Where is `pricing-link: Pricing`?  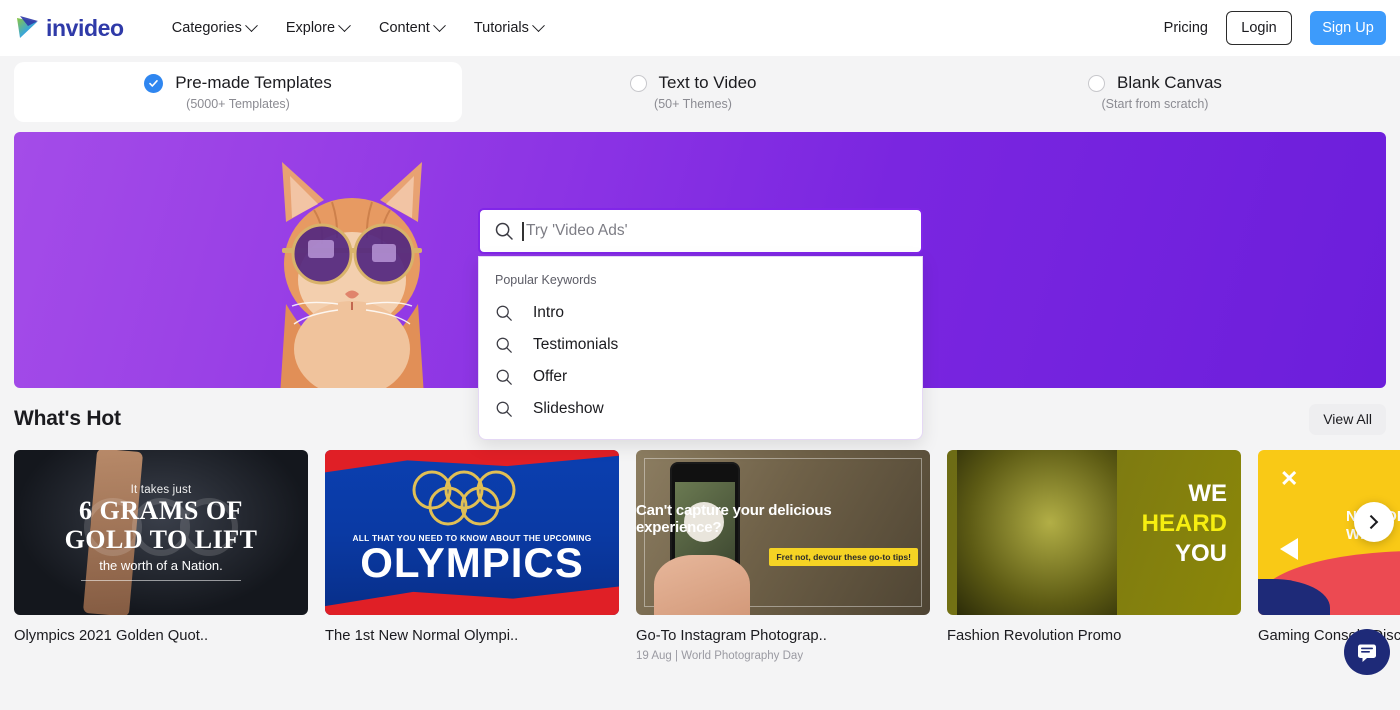 pricing-link: Pricing is located at coordinates (1186, 28).